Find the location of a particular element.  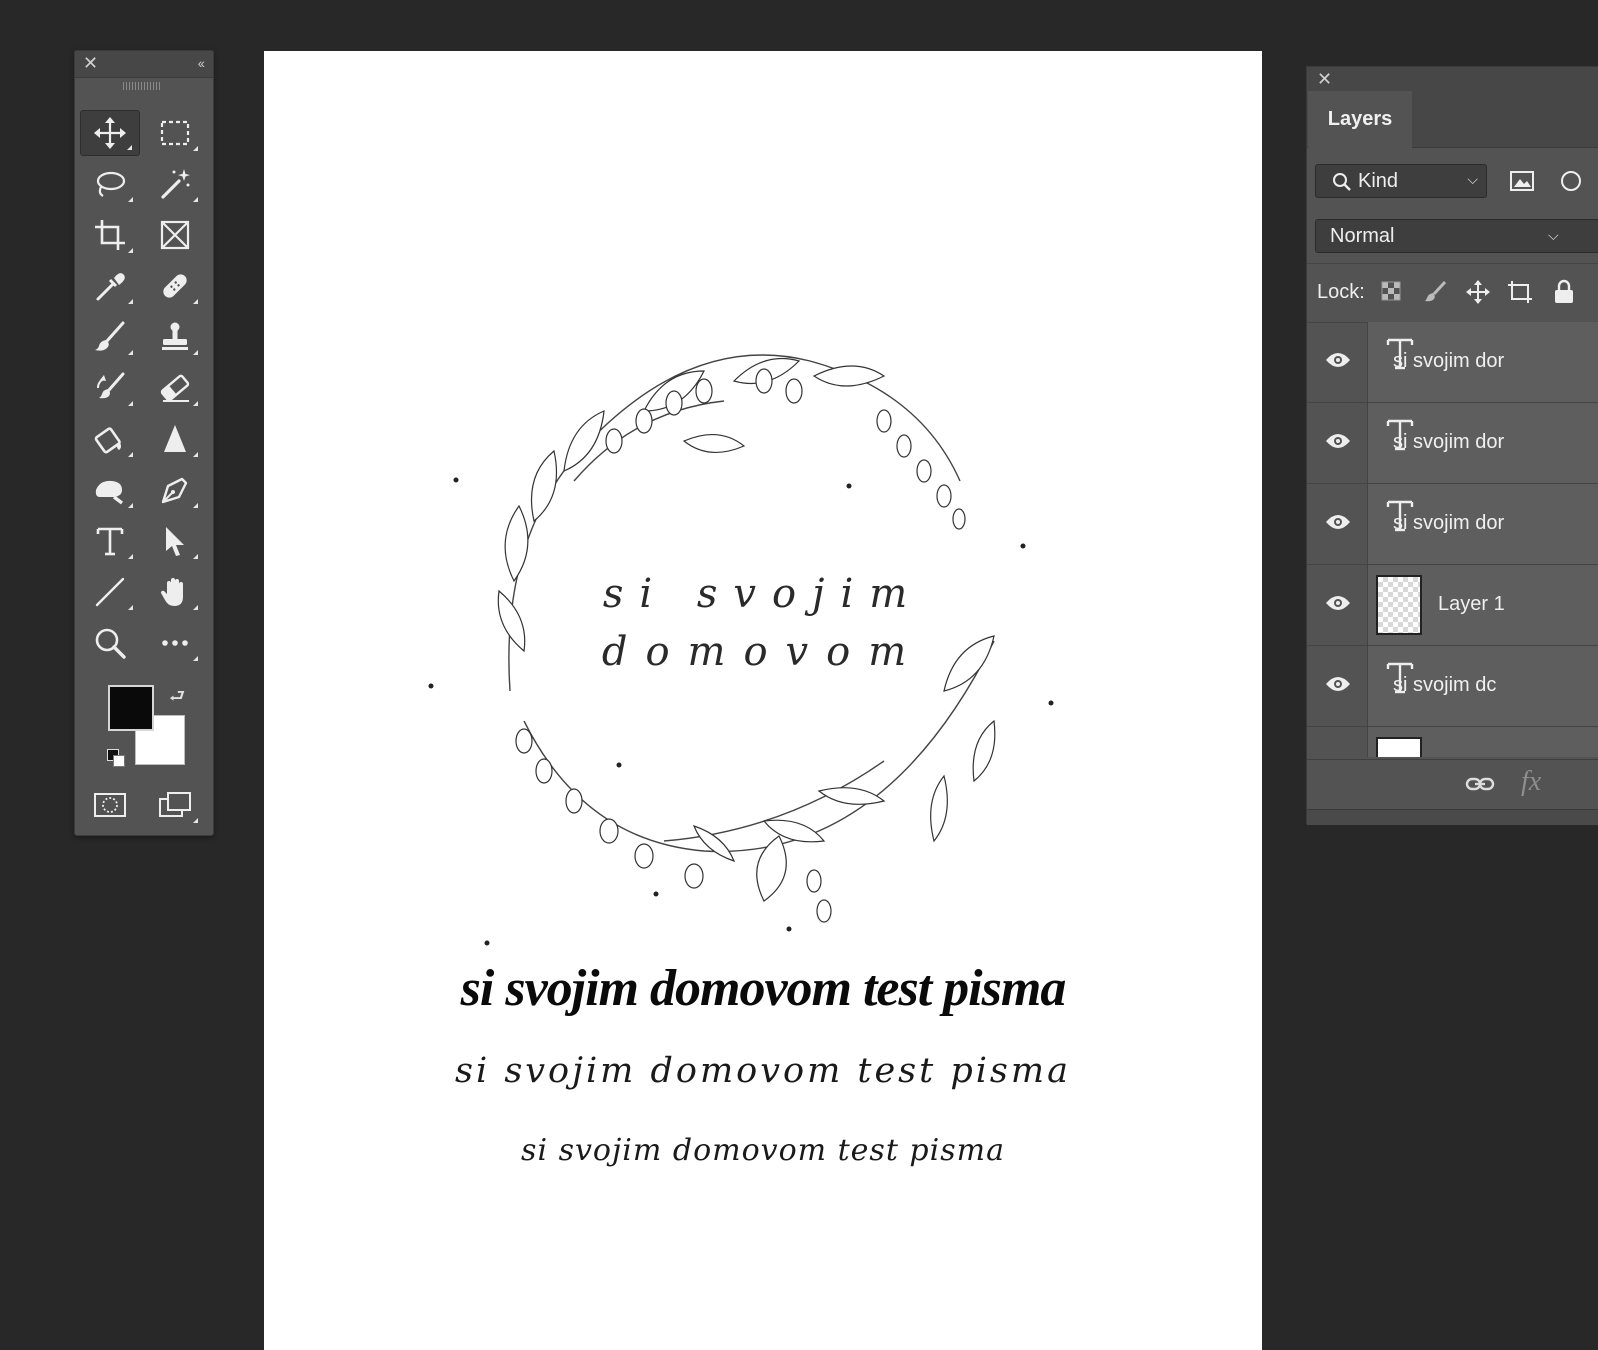

wreath-text-line2: domovom is located at coordinates (763, 652).